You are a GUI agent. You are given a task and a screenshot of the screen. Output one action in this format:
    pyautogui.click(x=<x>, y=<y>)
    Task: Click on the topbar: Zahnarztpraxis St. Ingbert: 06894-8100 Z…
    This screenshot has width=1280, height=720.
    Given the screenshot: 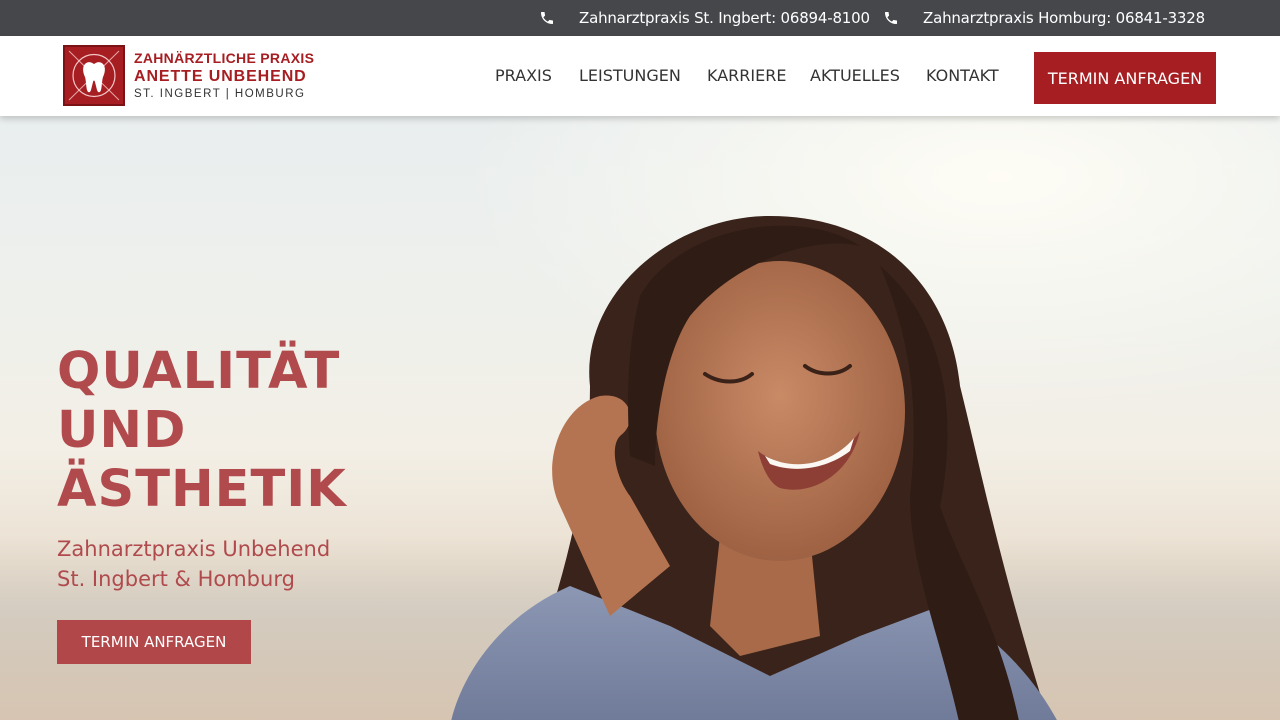 What is the action you would take?
    pyautogui.click(x=640, y=18)
    